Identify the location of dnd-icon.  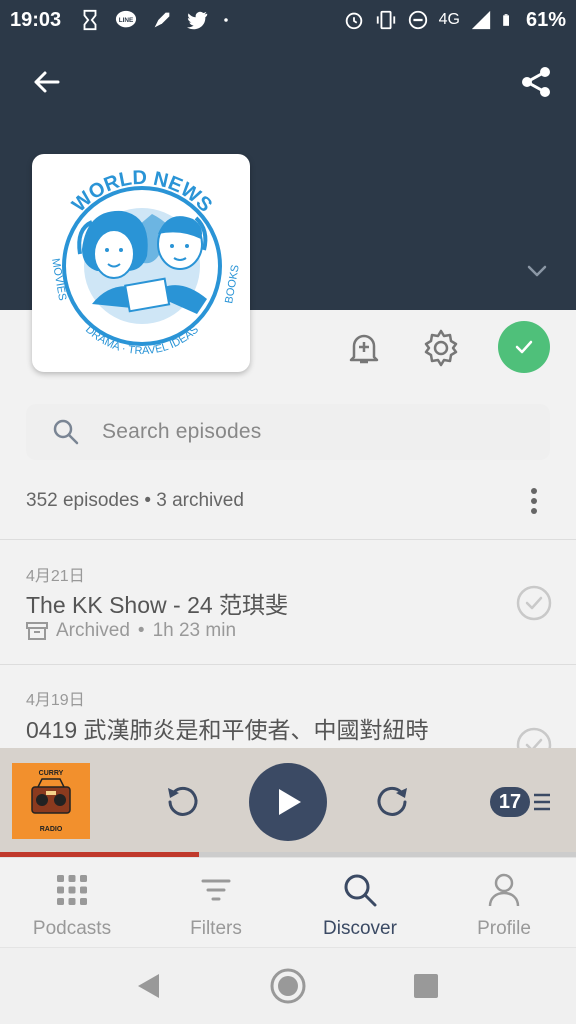
(417, 20).